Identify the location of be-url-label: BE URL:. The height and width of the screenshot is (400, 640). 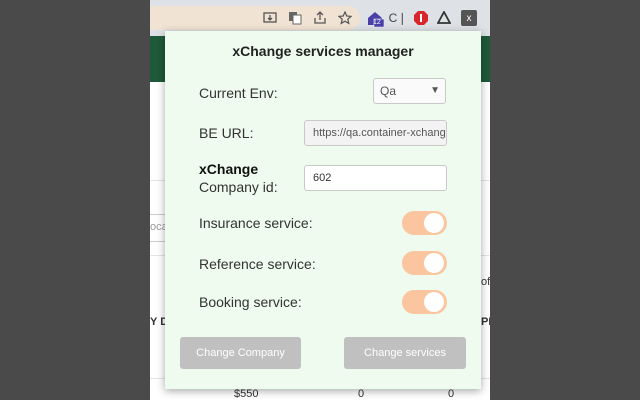
(226, 133).